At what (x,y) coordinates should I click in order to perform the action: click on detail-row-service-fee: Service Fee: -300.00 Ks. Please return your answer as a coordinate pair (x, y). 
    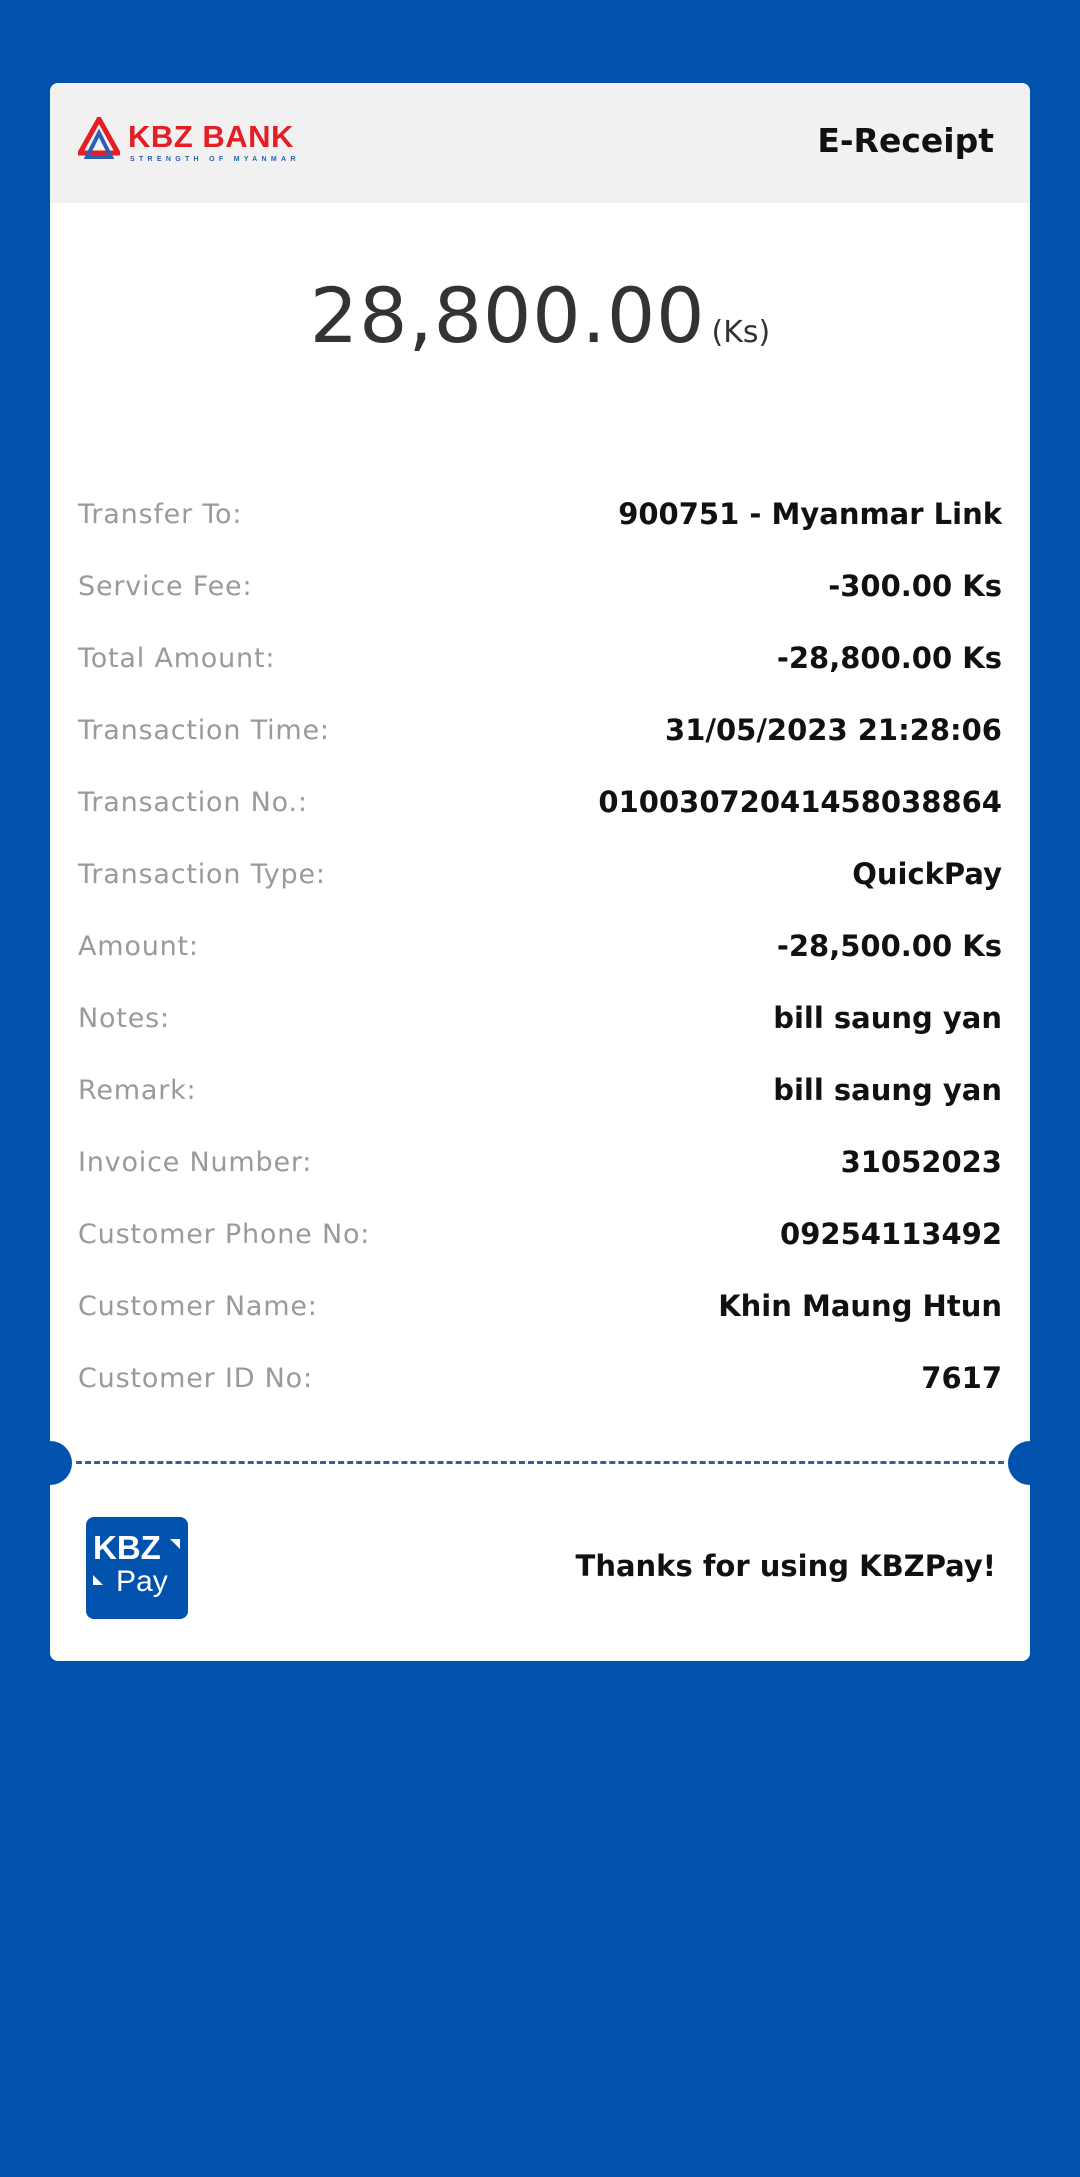
    Looking at the image, I should click on (540, 585).